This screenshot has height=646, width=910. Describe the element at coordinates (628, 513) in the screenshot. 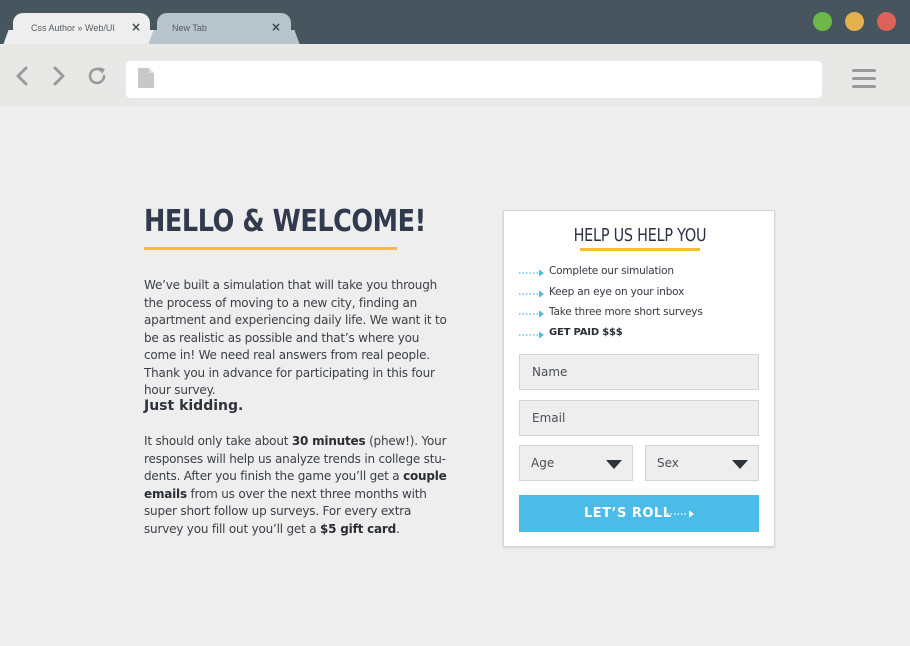

I see `submit-label: LET’S ROLL` at that location.